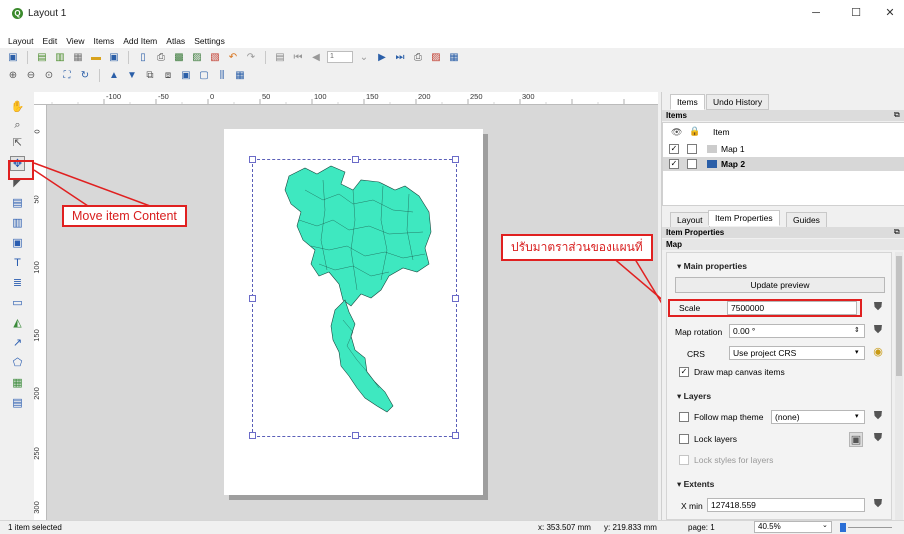  I want to click on zoom-slider-track, so click(870, 527).